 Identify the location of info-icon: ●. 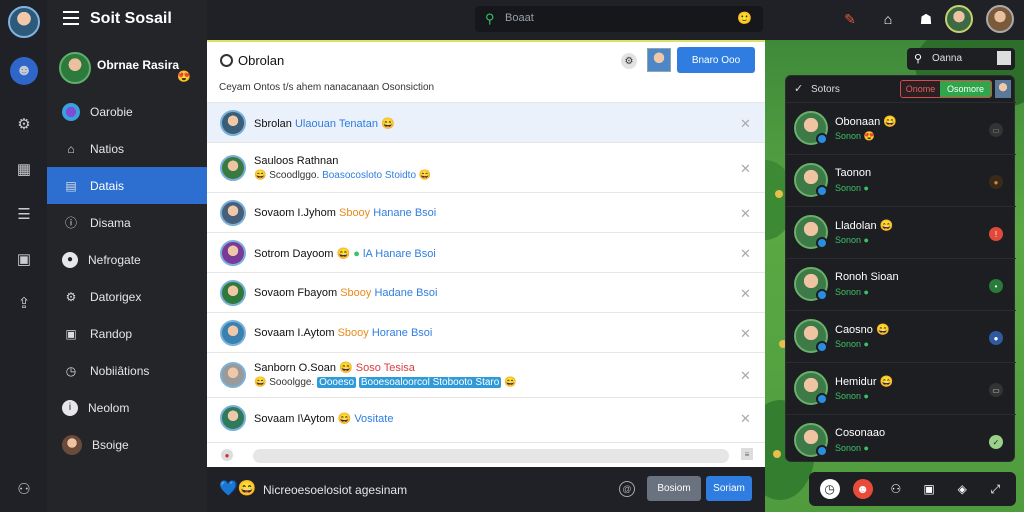
(996, 338).